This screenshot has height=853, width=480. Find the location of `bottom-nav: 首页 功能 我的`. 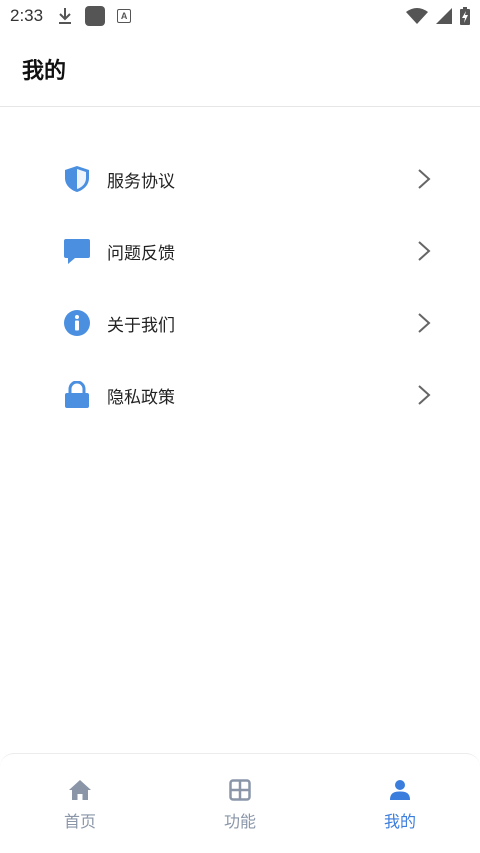

bottom-nav: 首页 功能 我的 is located at coordinates (240, 803).